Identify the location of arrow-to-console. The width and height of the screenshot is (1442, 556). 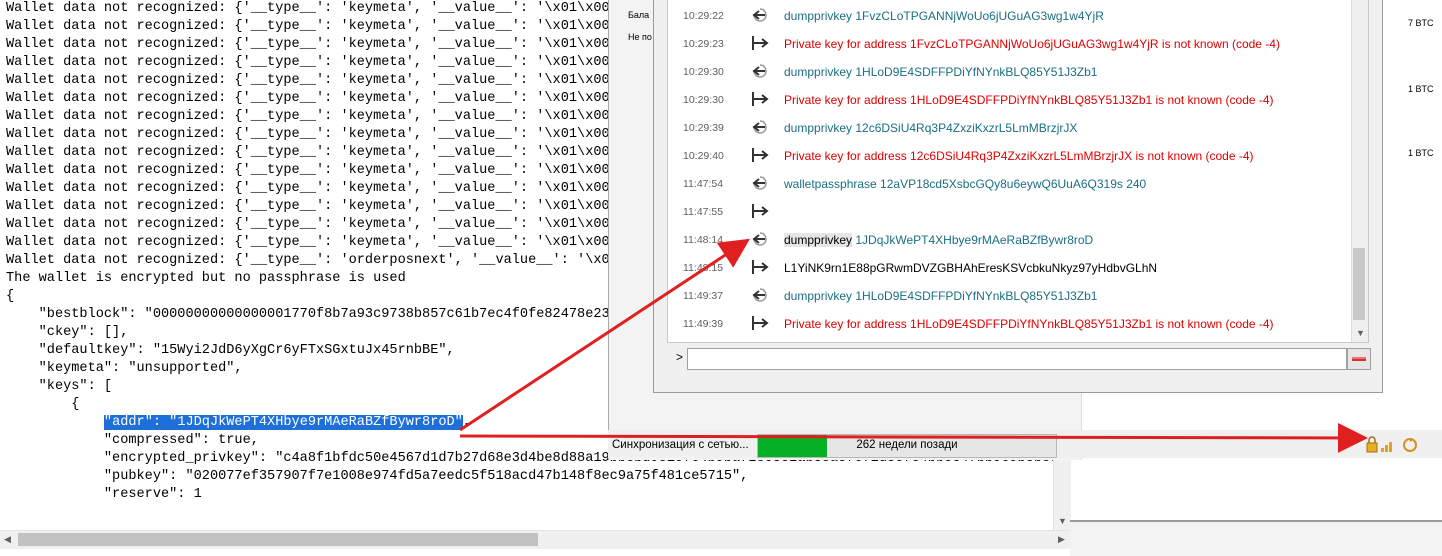
(605, 335).